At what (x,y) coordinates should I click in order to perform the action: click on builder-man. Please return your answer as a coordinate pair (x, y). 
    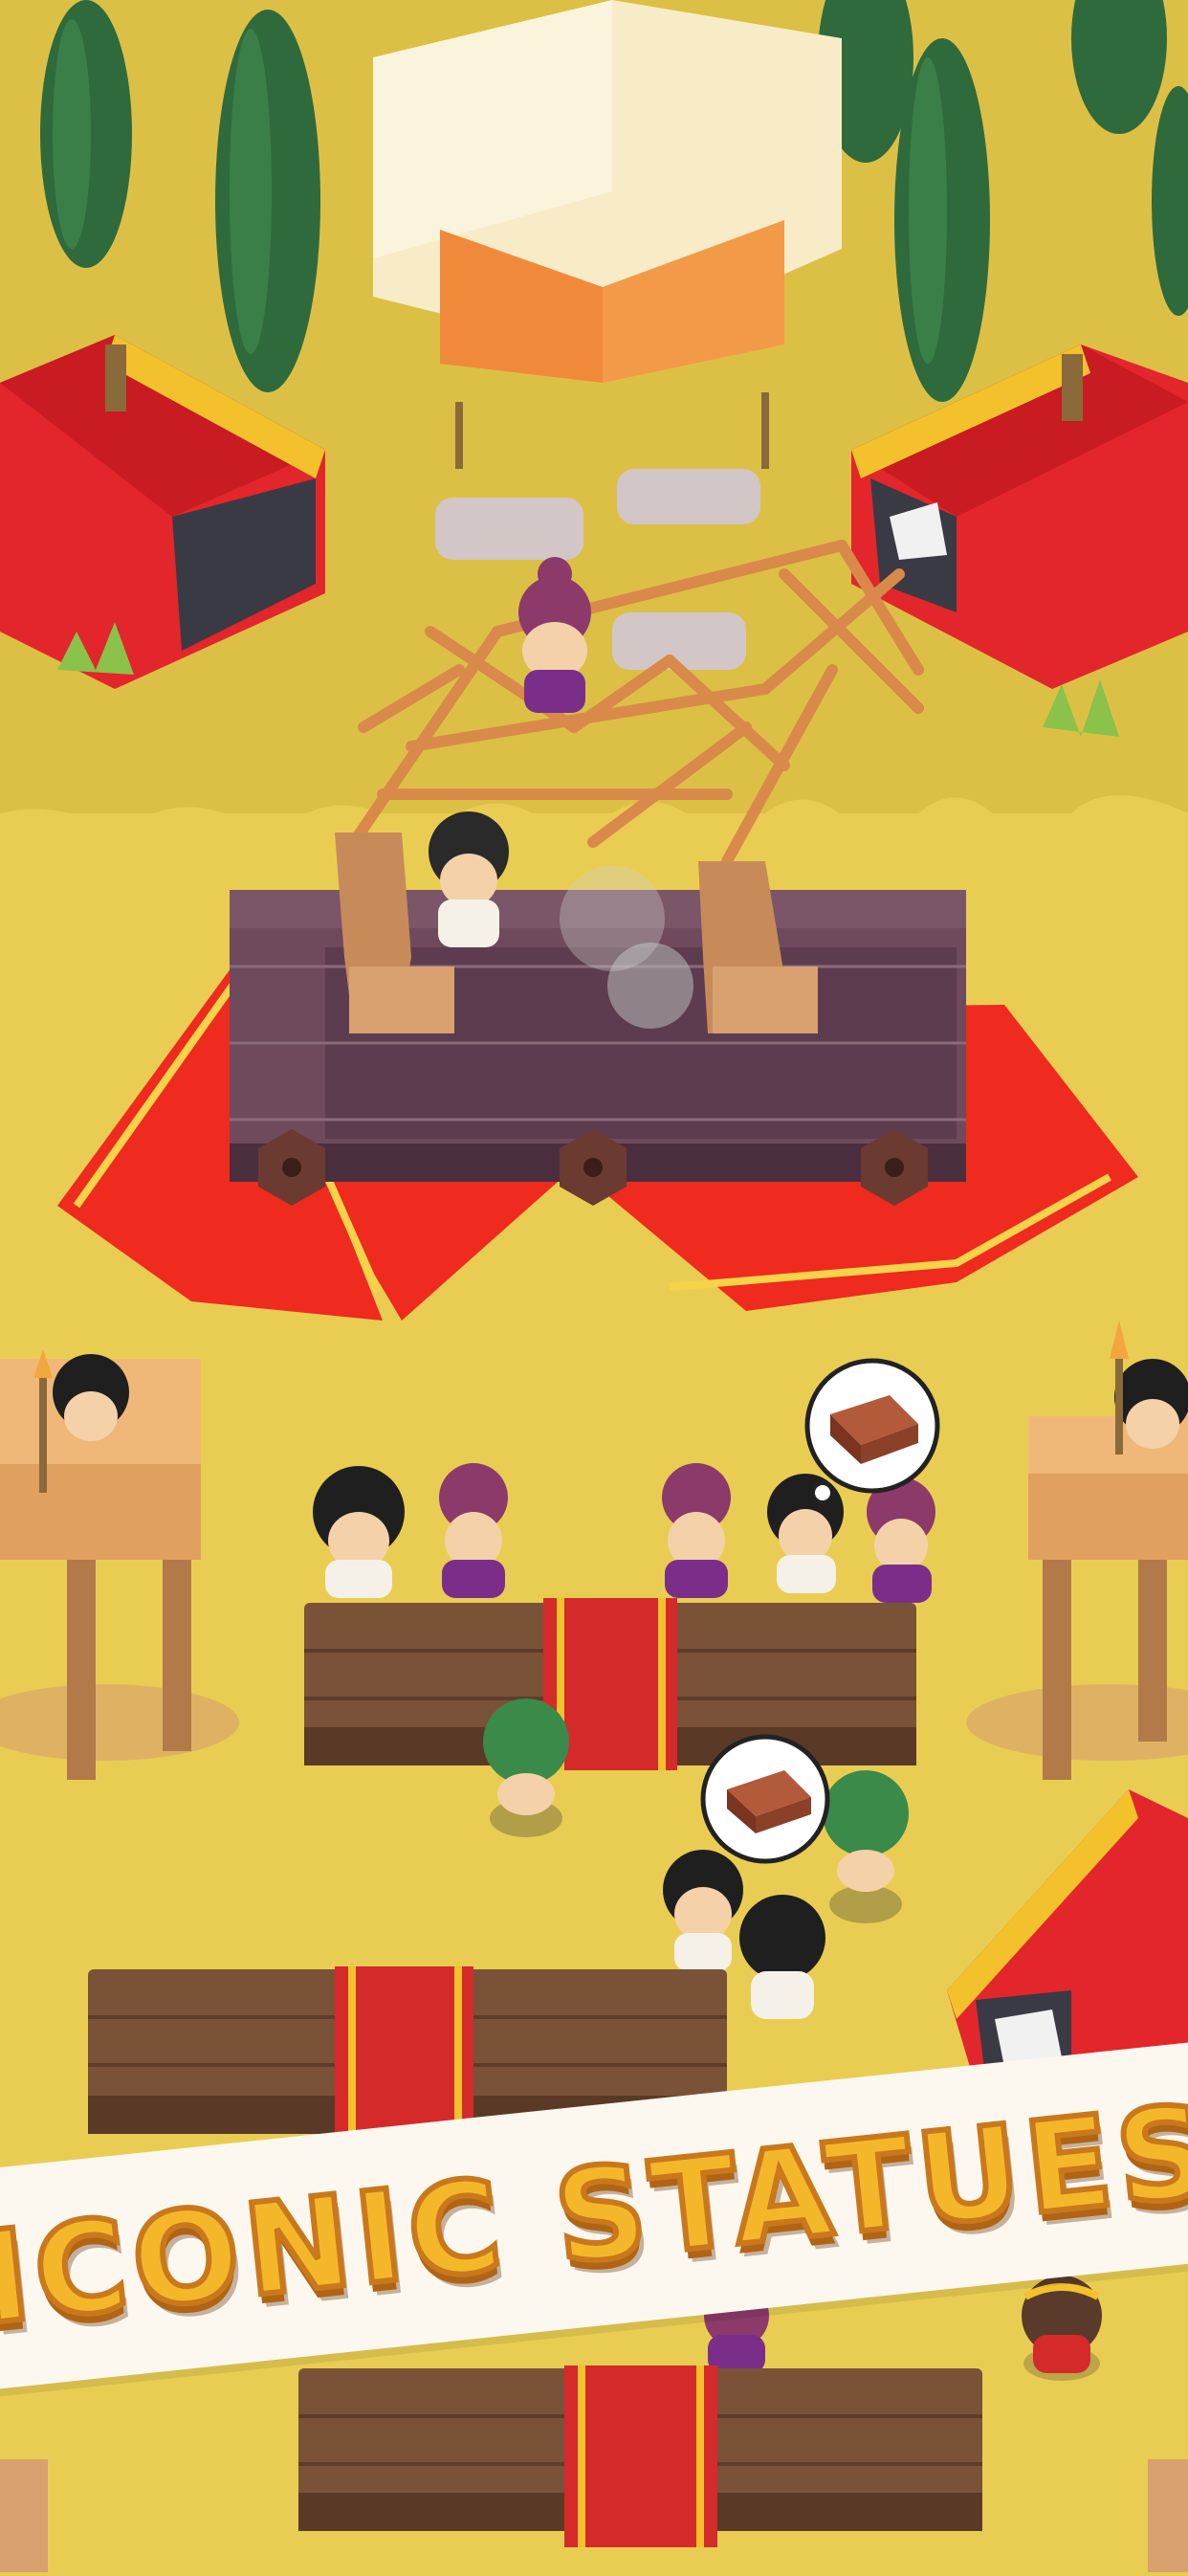
    Looking at the image, I should click on (469, 879).